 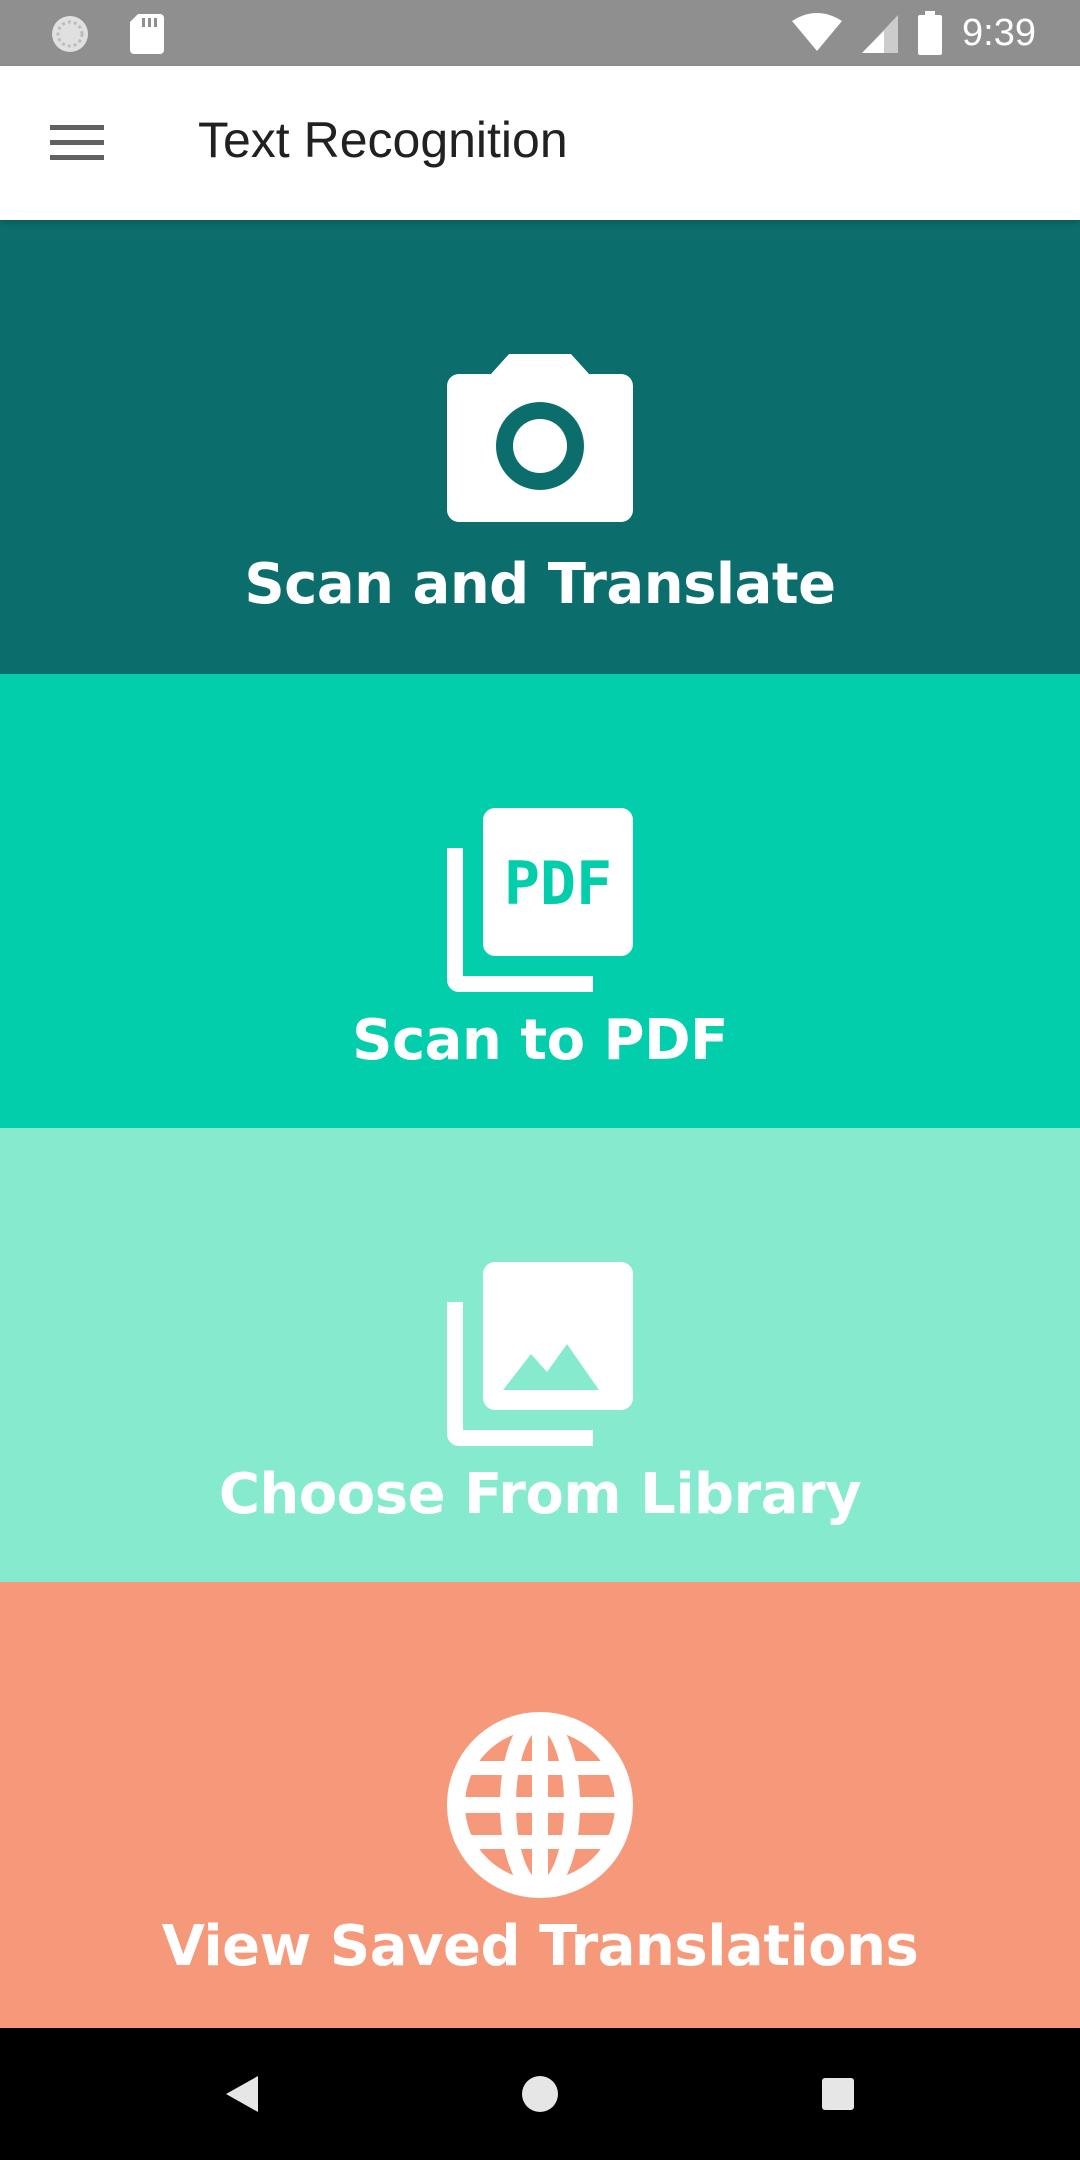 I want to click on status-left-icons, so click(x=107, y=34).